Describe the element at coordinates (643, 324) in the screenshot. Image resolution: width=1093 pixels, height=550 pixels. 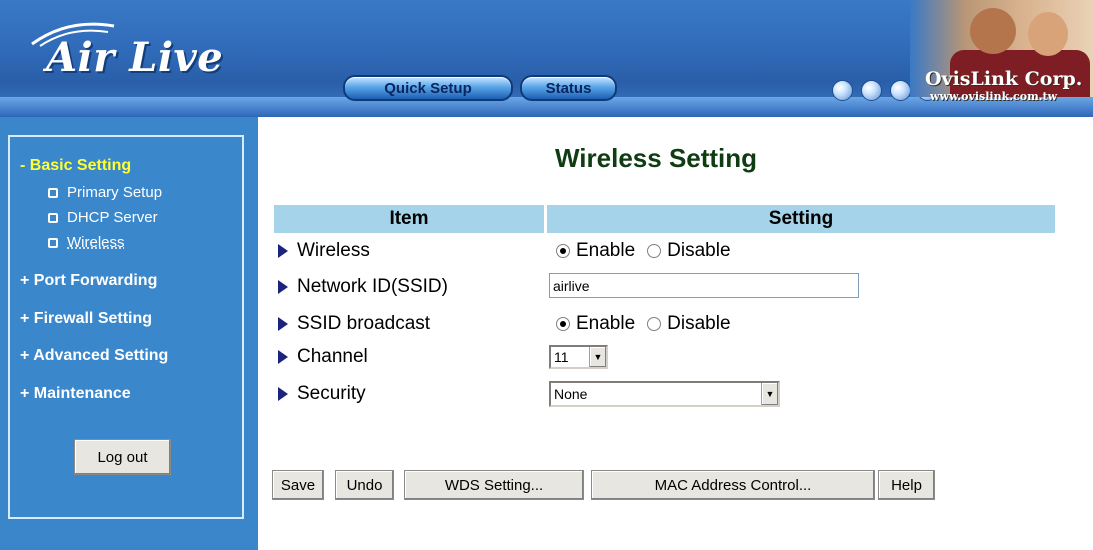
I see `ssid-broadcast-radio-group: Enable Disable` at that location.